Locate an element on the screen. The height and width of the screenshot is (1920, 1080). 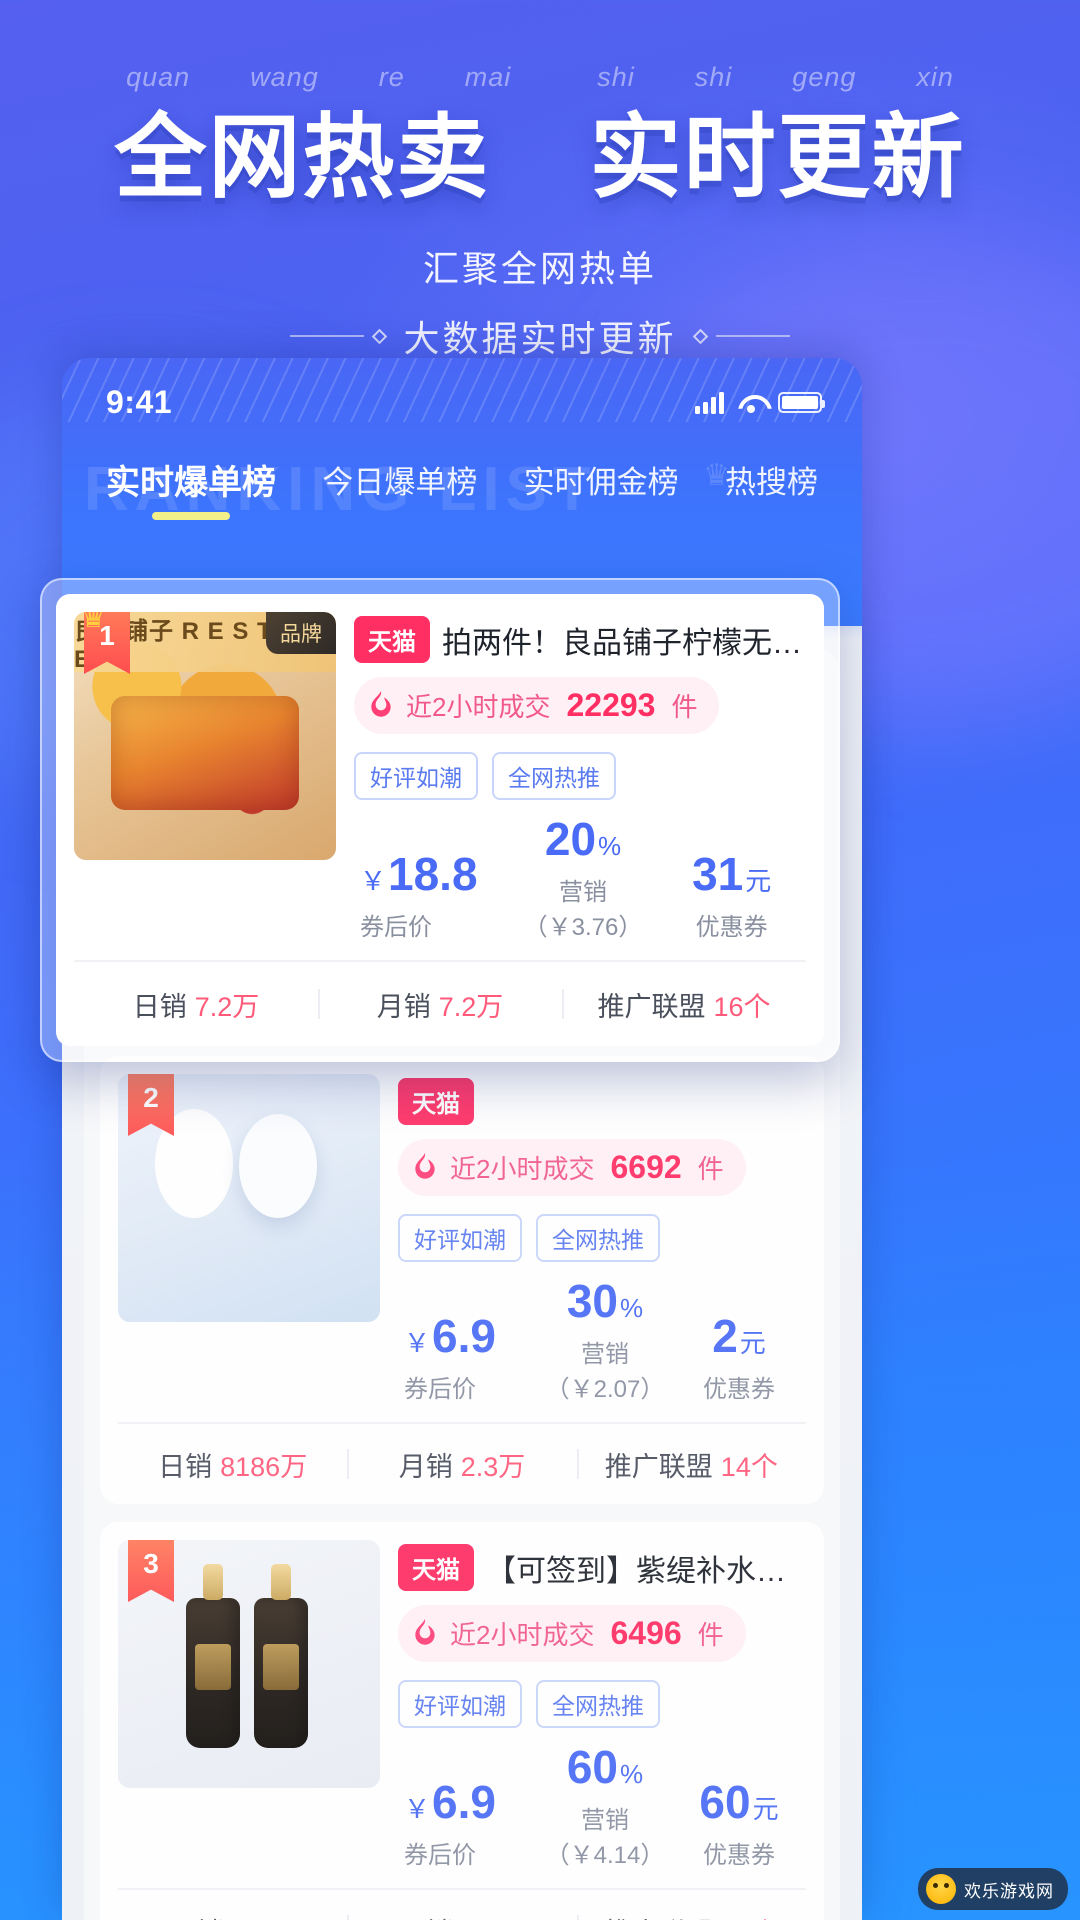
monthly-sales-label: 月销 is located at coordinates (425, 1466).